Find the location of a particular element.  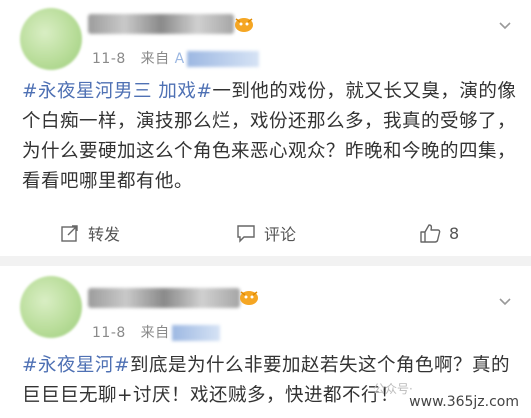

comment-icon is located at coordinates (246, 234).